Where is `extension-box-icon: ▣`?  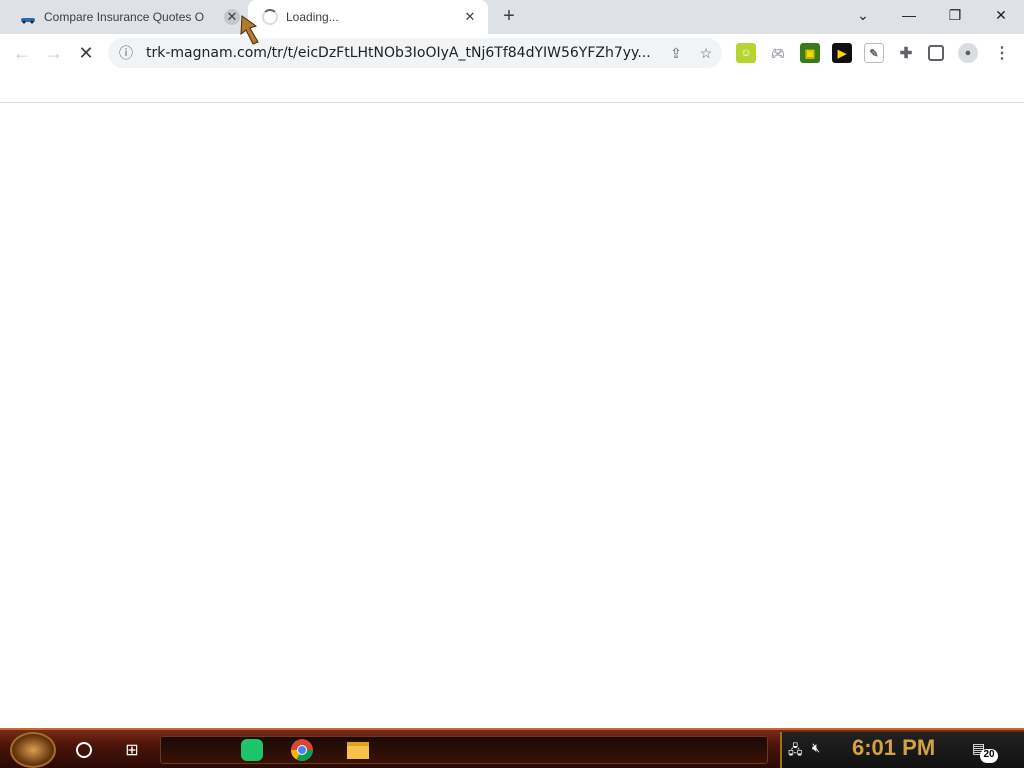 extension-box-icon: ▣ is located at coordinates (810, 53).